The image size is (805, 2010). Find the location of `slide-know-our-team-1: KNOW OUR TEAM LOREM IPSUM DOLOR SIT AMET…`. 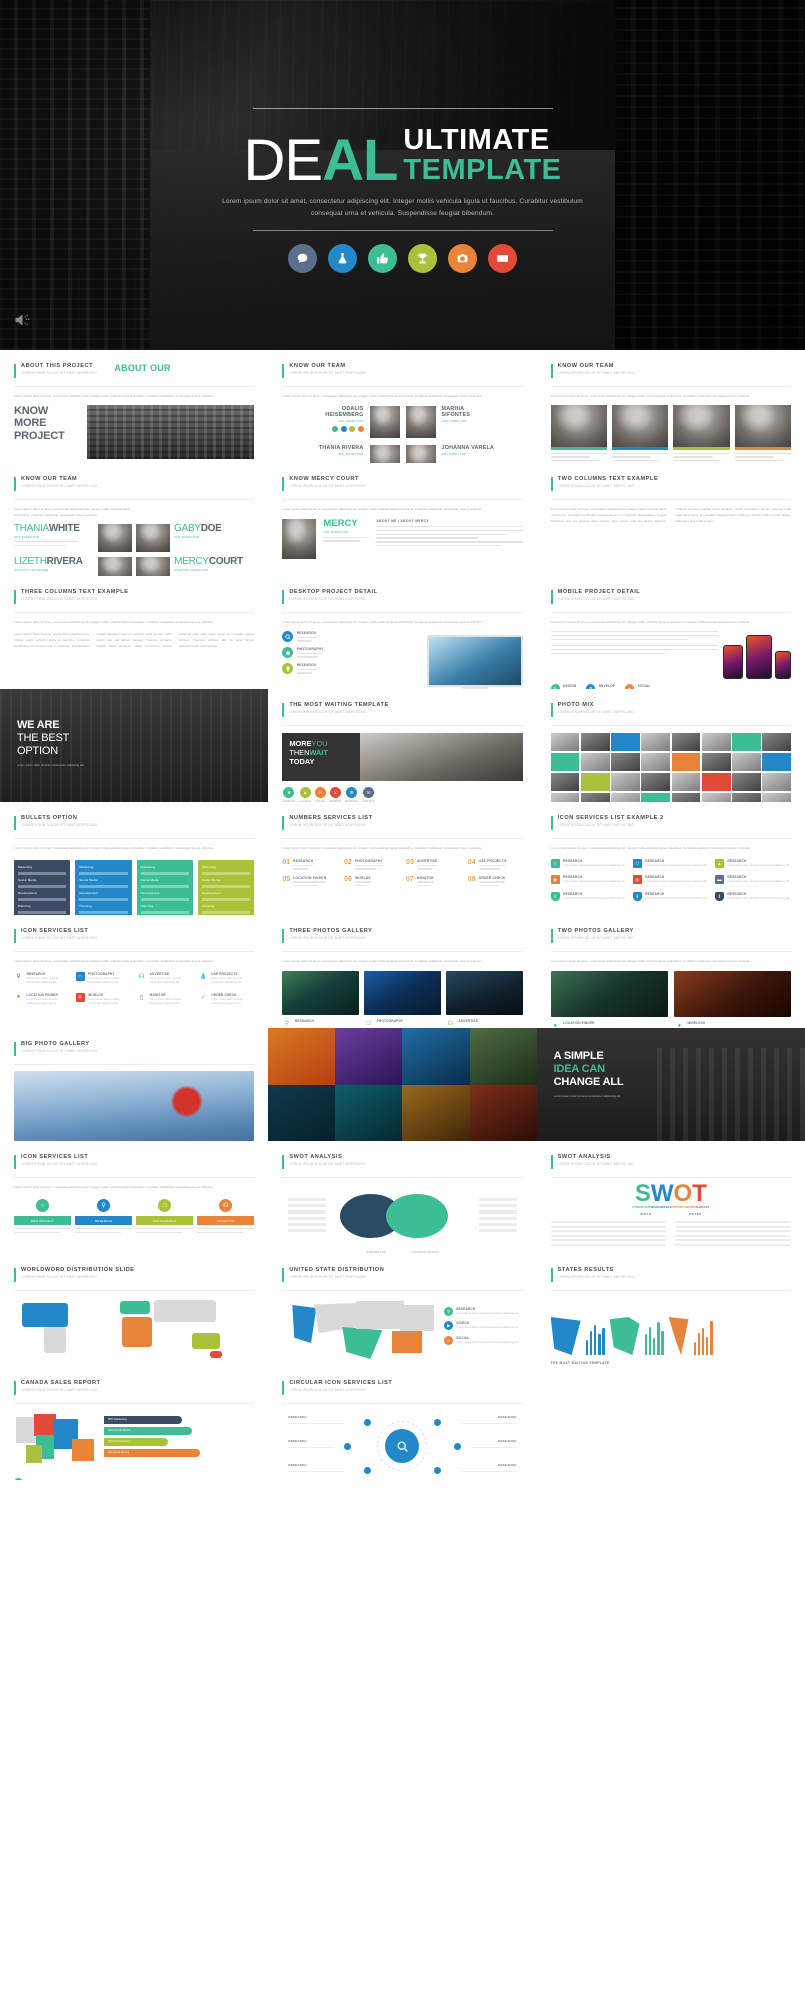

slide-know-our-team-1: KNOW OUR TEAM LOREM IPSUM DOLOR SIT AMET… is located at coordinates (402, 406).